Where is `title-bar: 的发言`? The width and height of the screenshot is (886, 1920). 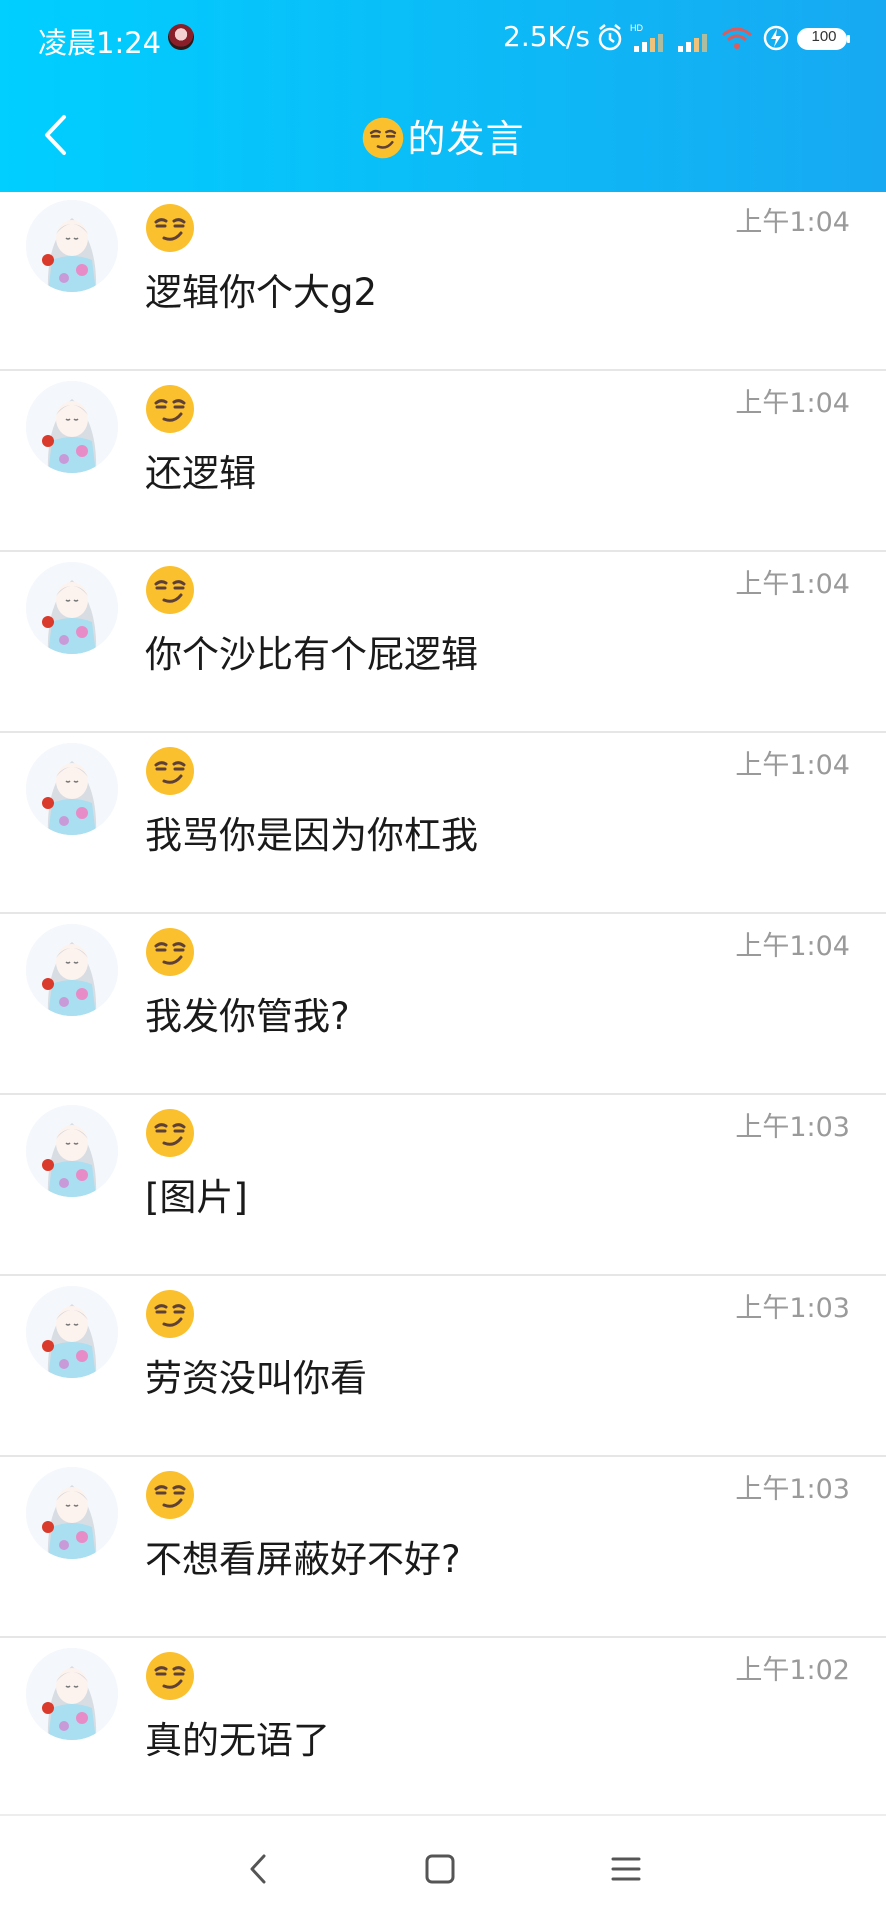 title-bar: 的发言 is located at coordinates (443, 136).